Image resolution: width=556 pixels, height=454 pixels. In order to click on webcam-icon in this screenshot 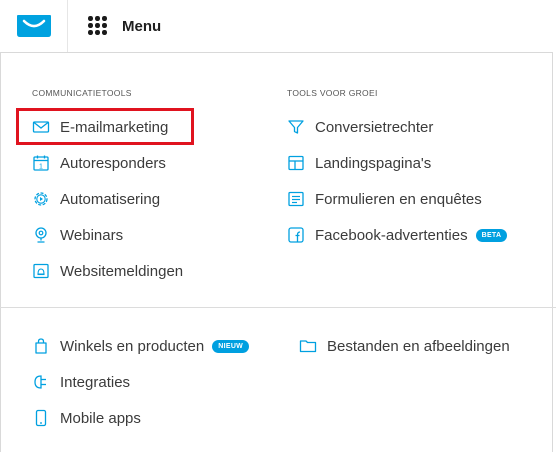, I will do `click(41, 235)`.